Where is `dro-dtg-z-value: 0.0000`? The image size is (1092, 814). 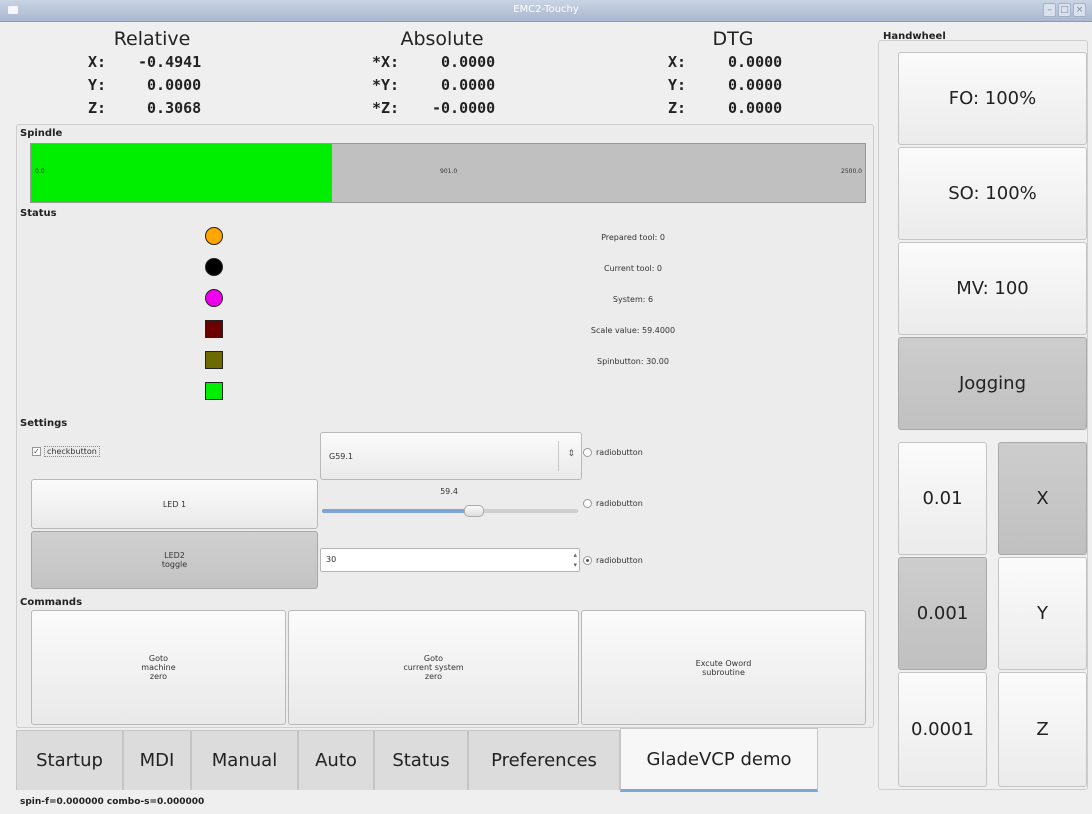 dro-dtg-z-value: 0.0000 is located at coordinates (755, 108).